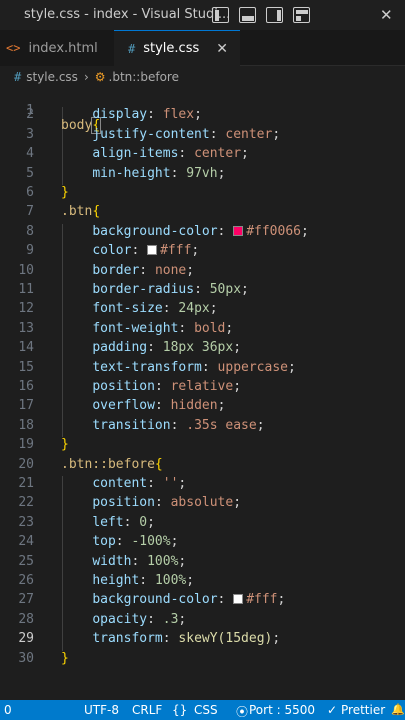 The image size is (405, 720). I want to click on line-number: 12, so click(26, 309).